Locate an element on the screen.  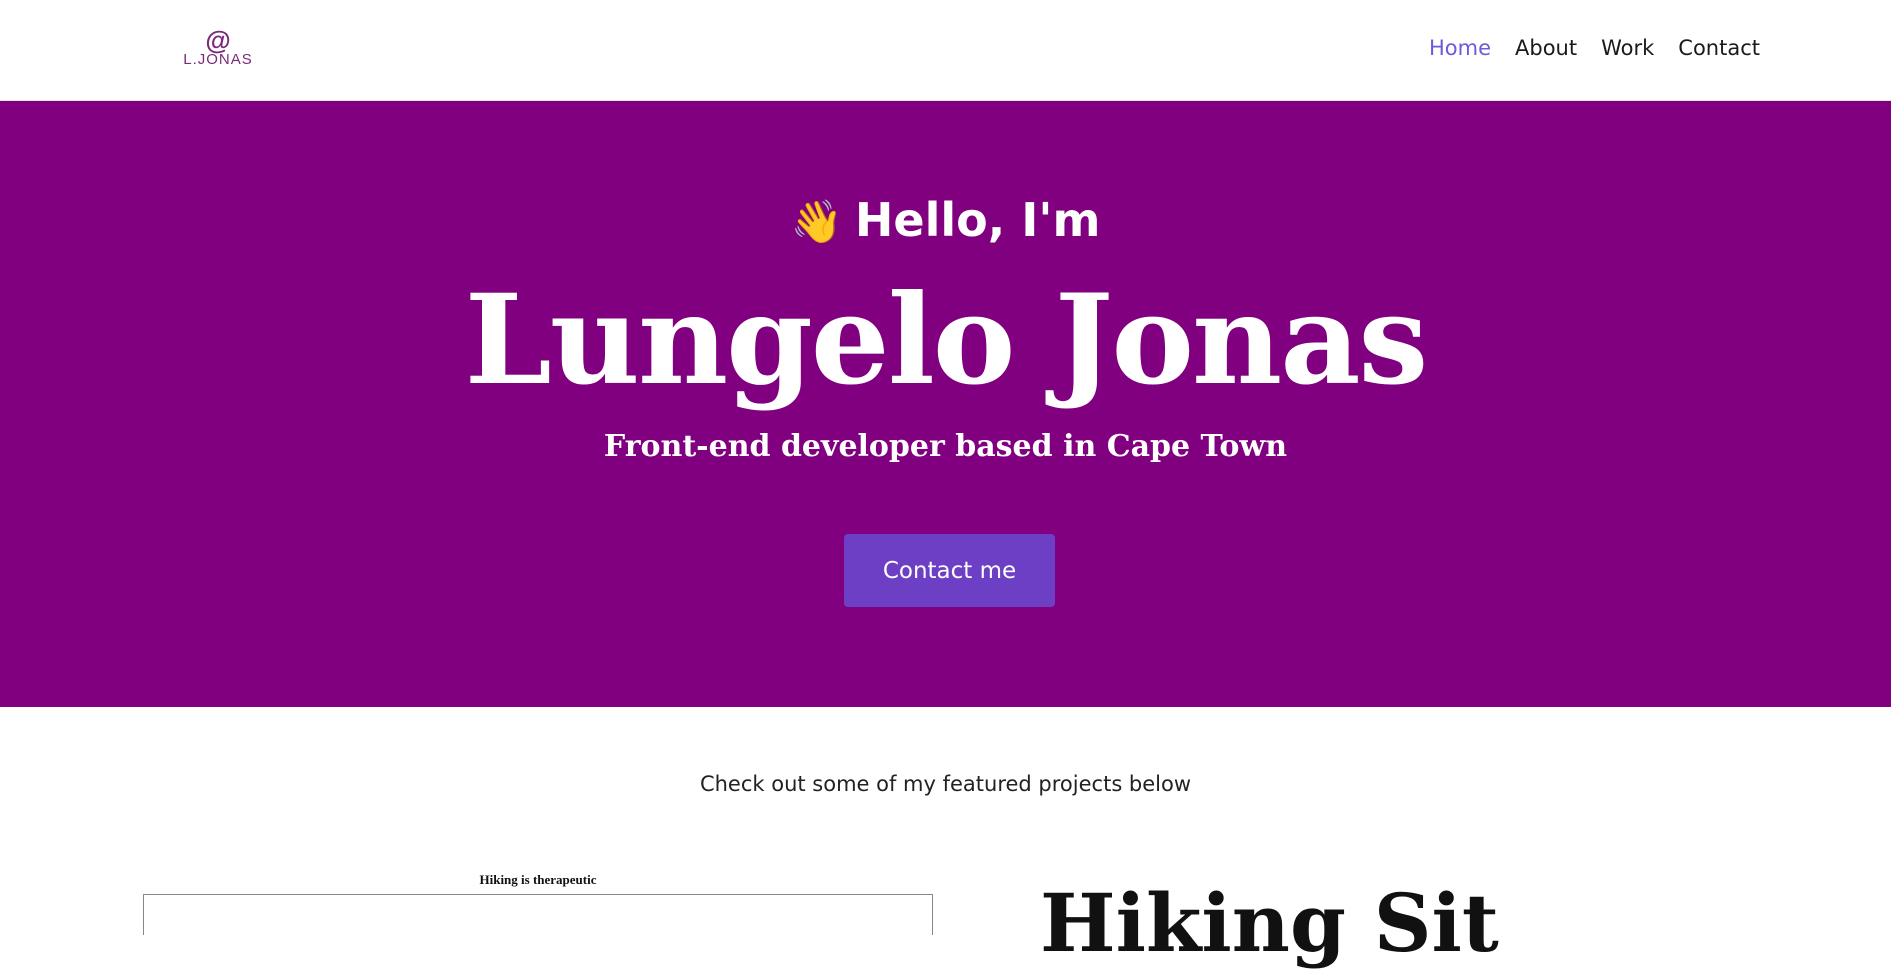
nav-links: Home About Work Contact is located at coordinates (1594, 48).